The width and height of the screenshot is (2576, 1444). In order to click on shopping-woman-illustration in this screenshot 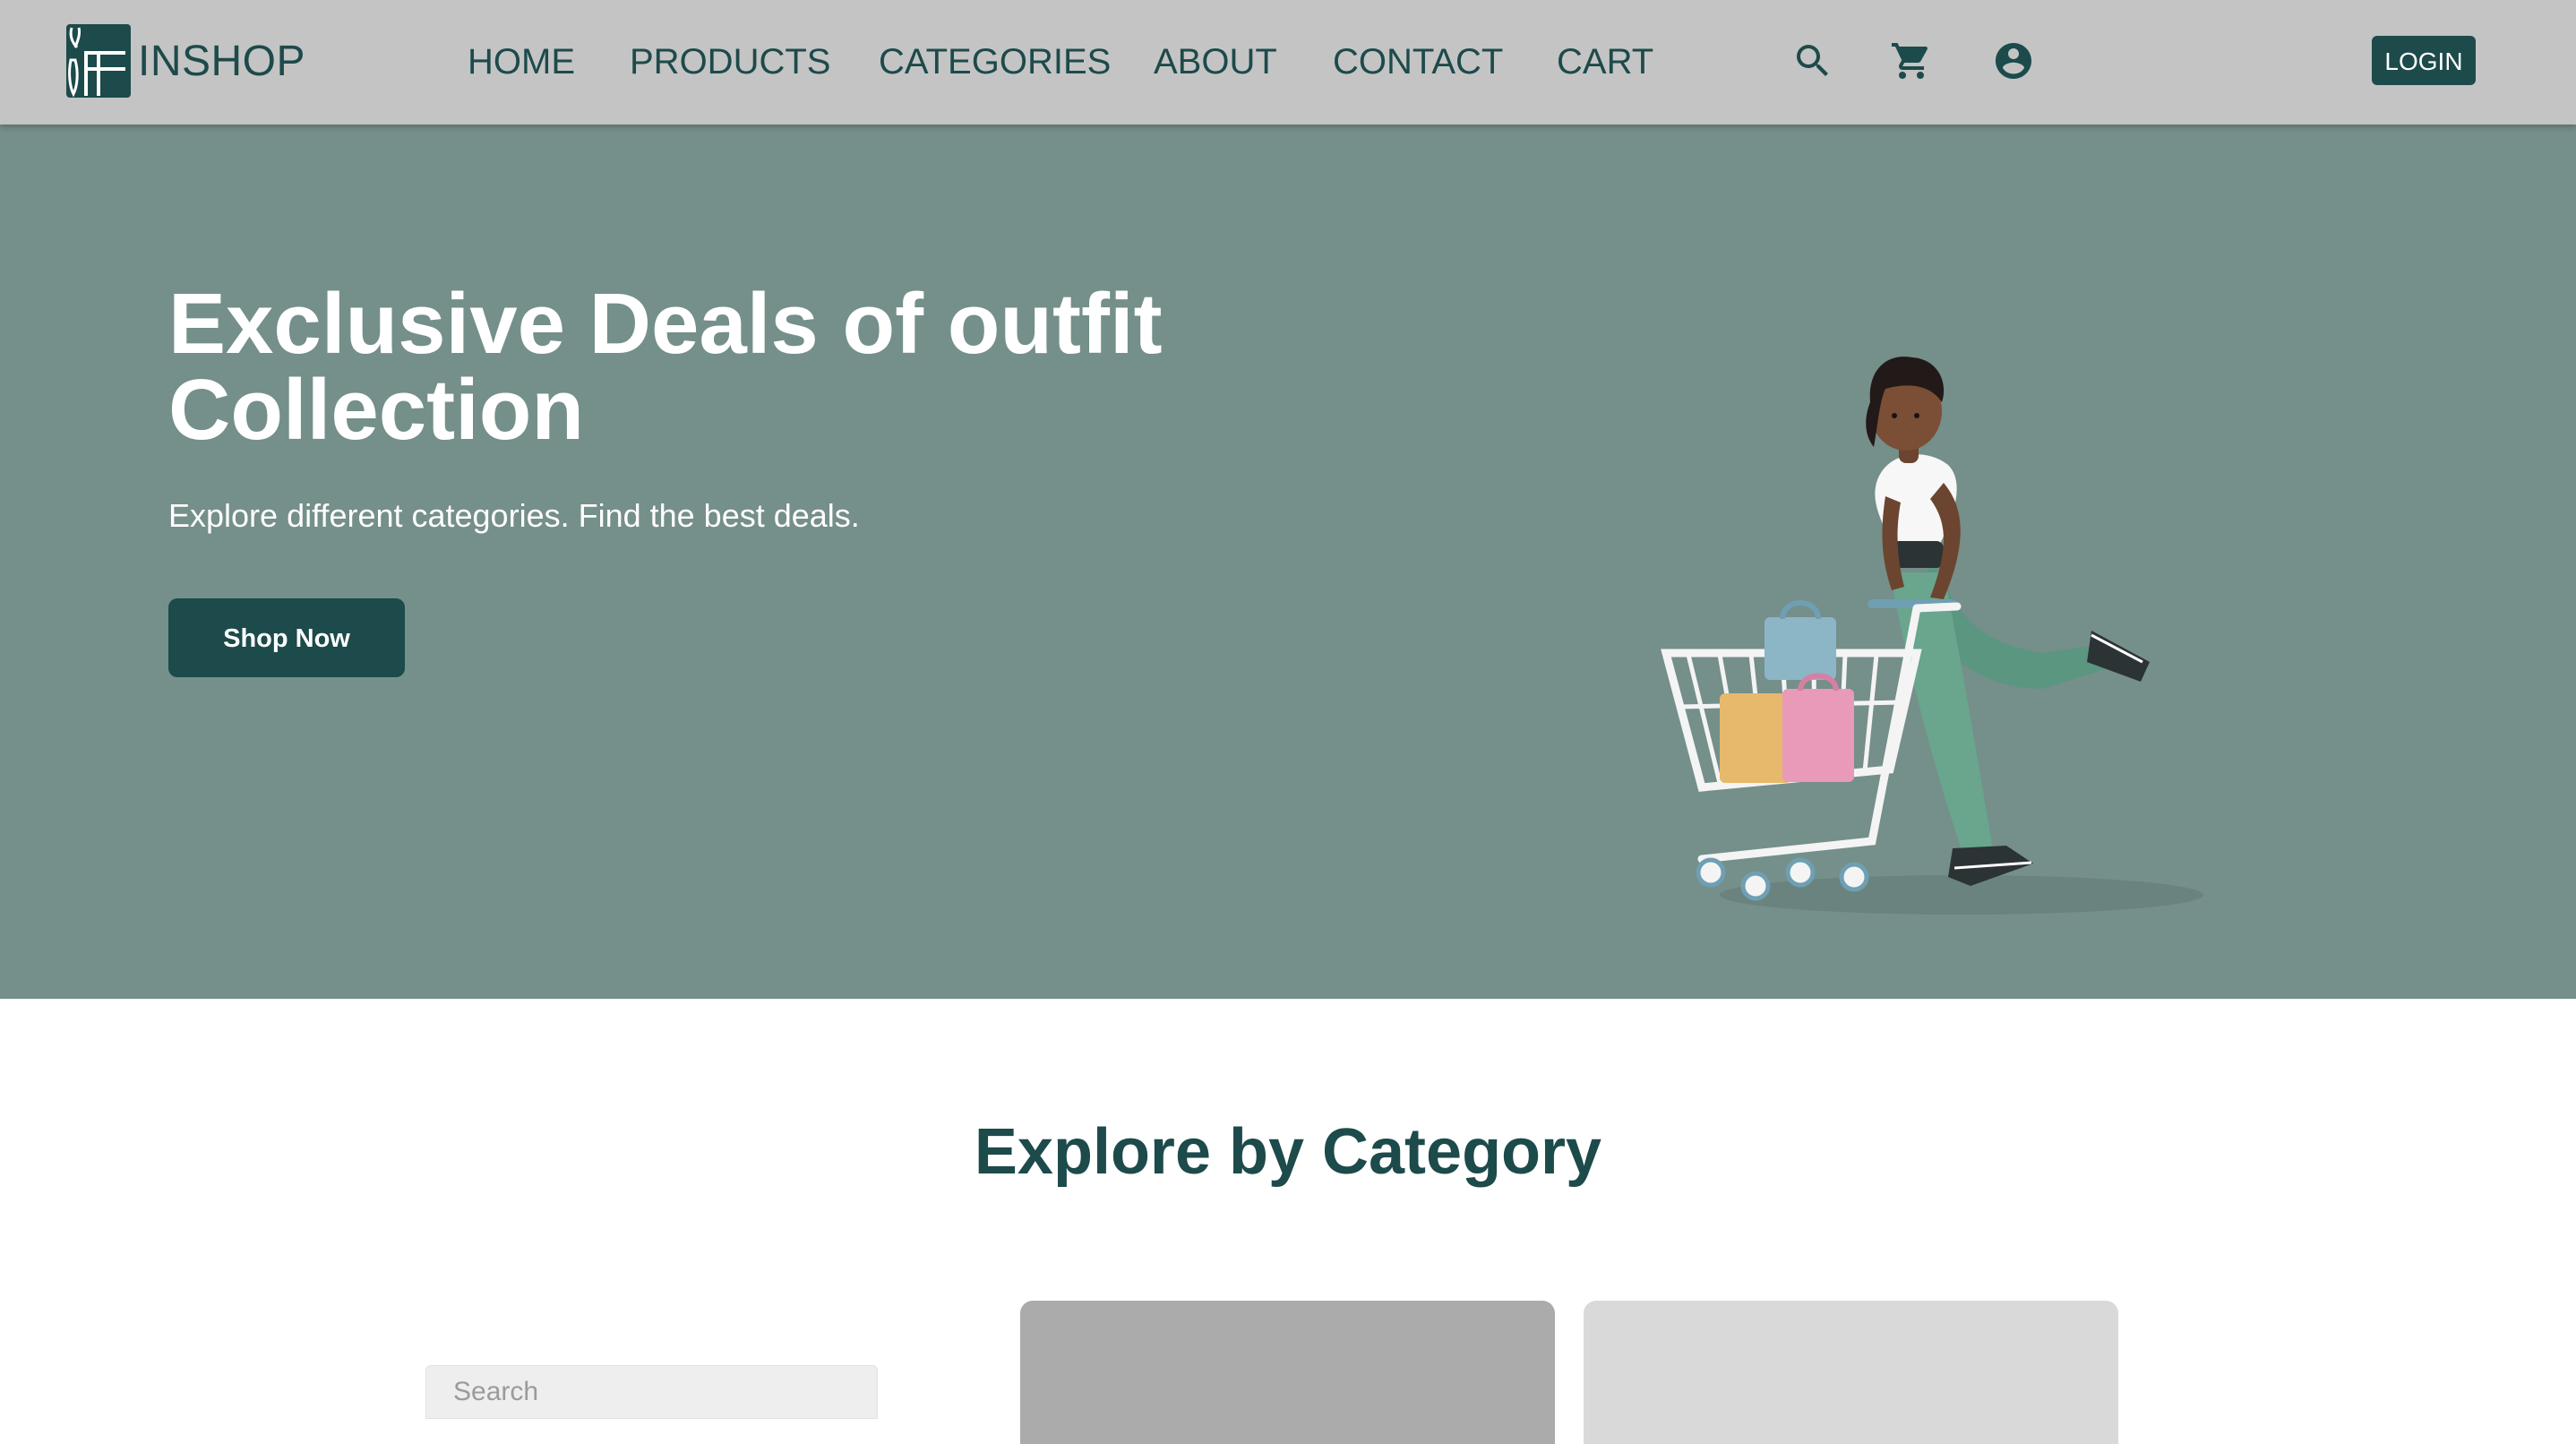, I will do `click(1932, 636)`.